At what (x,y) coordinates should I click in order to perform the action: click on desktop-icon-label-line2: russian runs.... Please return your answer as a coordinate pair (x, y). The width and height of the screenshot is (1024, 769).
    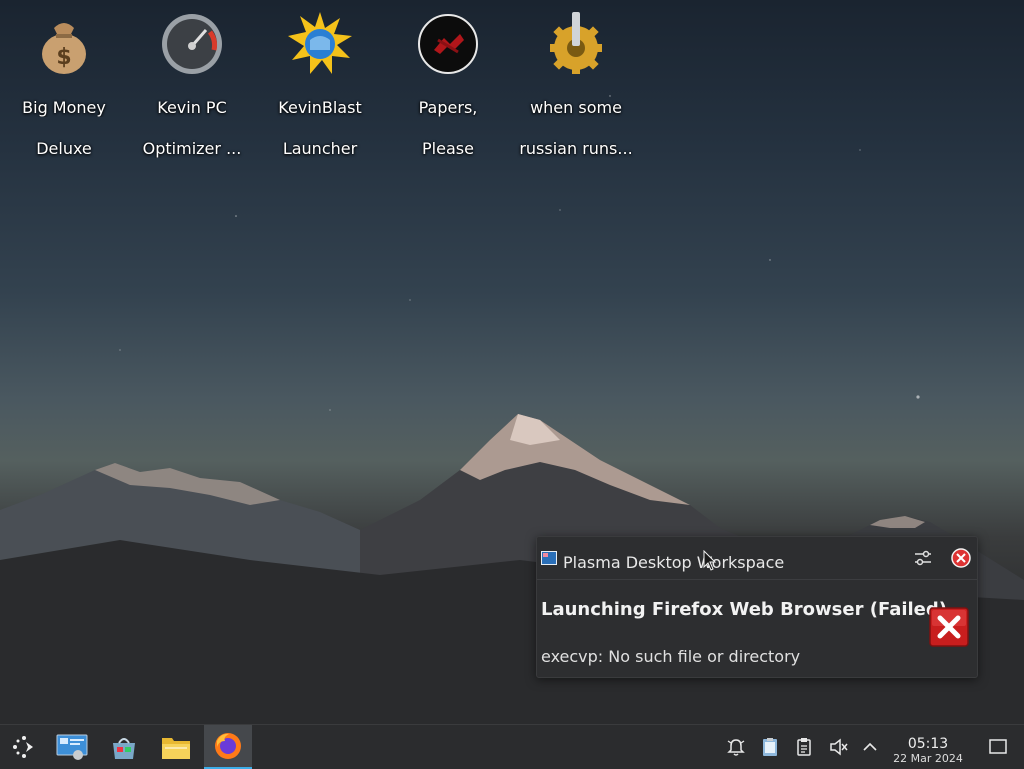
    Looking at the image, I should click on (576, 148).